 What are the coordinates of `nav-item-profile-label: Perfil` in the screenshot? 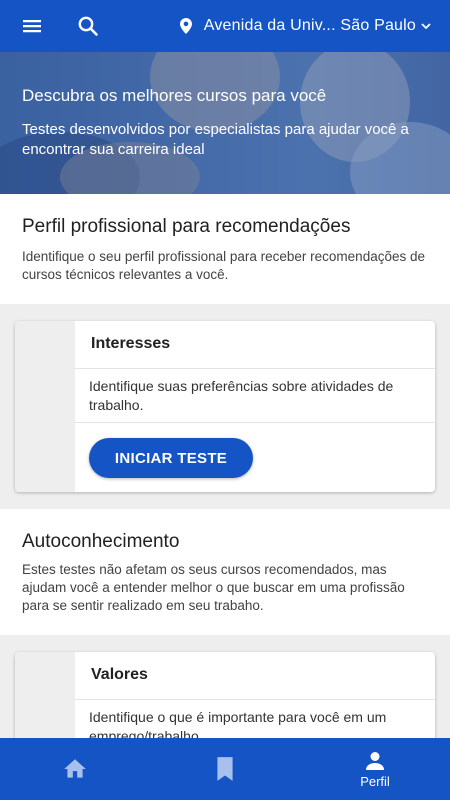 It's located at (375, 781).